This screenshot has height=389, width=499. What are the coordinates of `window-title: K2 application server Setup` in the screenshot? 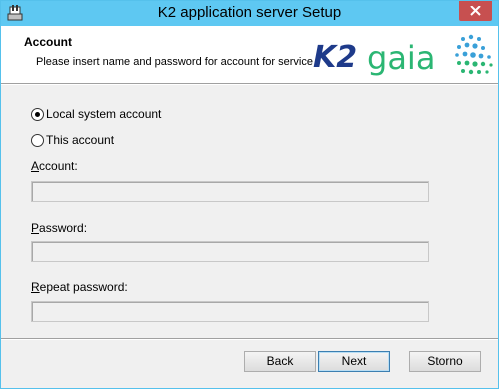 It's located at (249, 12).